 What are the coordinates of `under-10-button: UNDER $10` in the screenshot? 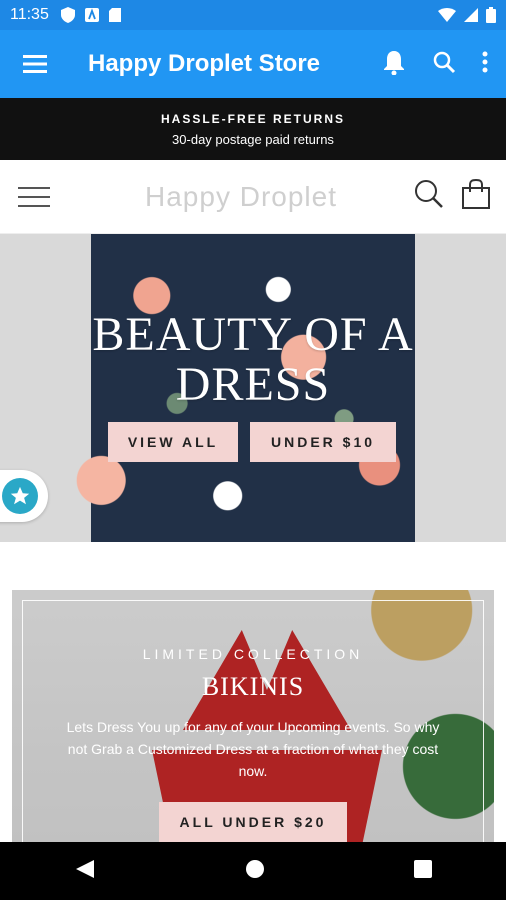 It's located at (323, 442).